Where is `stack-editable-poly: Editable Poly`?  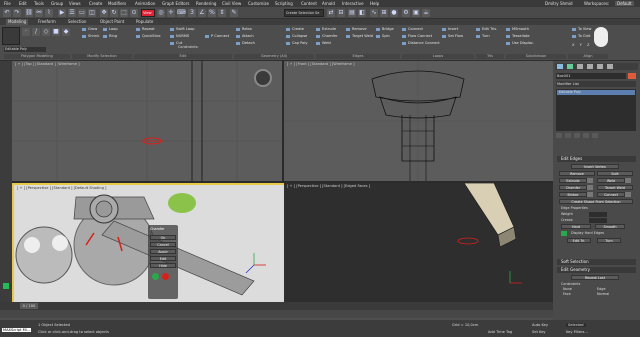
stack-editable-poly: Editable Poly is located at coordinates (596, 92).